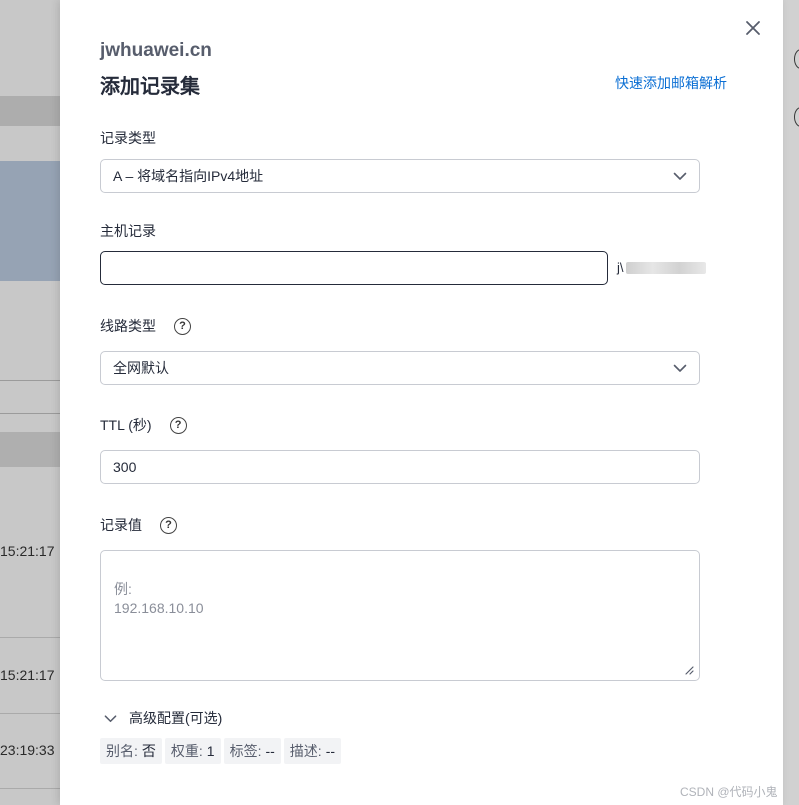 The width and height of the screenshot is (799, 805). What do you see at coordinates (188, 176) in the screenshot?
I see `record-type-value: A – 将域名指向IPv4地址` at bounding box center [188, 176].